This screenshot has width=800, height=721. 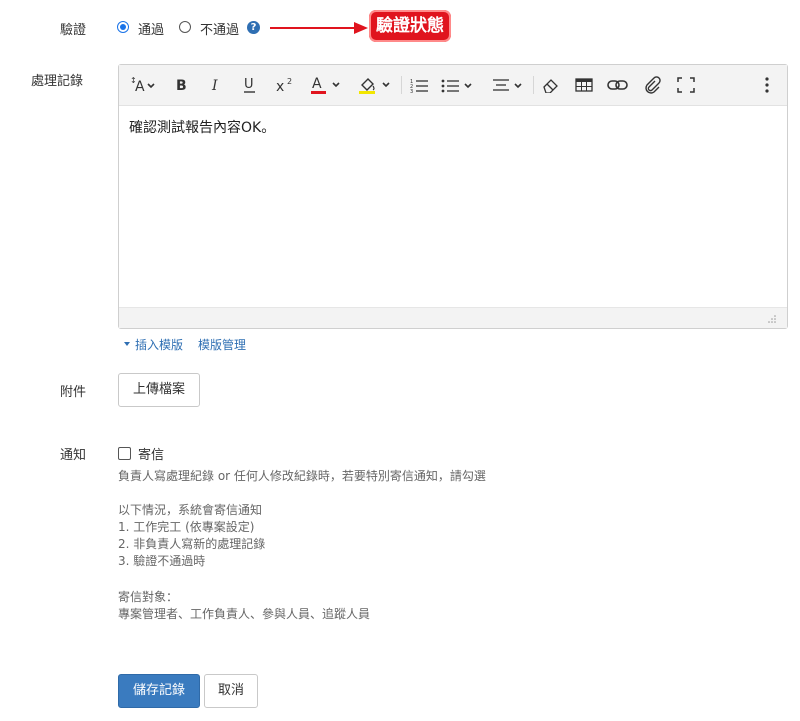 What do you see at coordinates (509, 85) in the screenshot?
I see `align-icon` at bounding box center [509, 85].